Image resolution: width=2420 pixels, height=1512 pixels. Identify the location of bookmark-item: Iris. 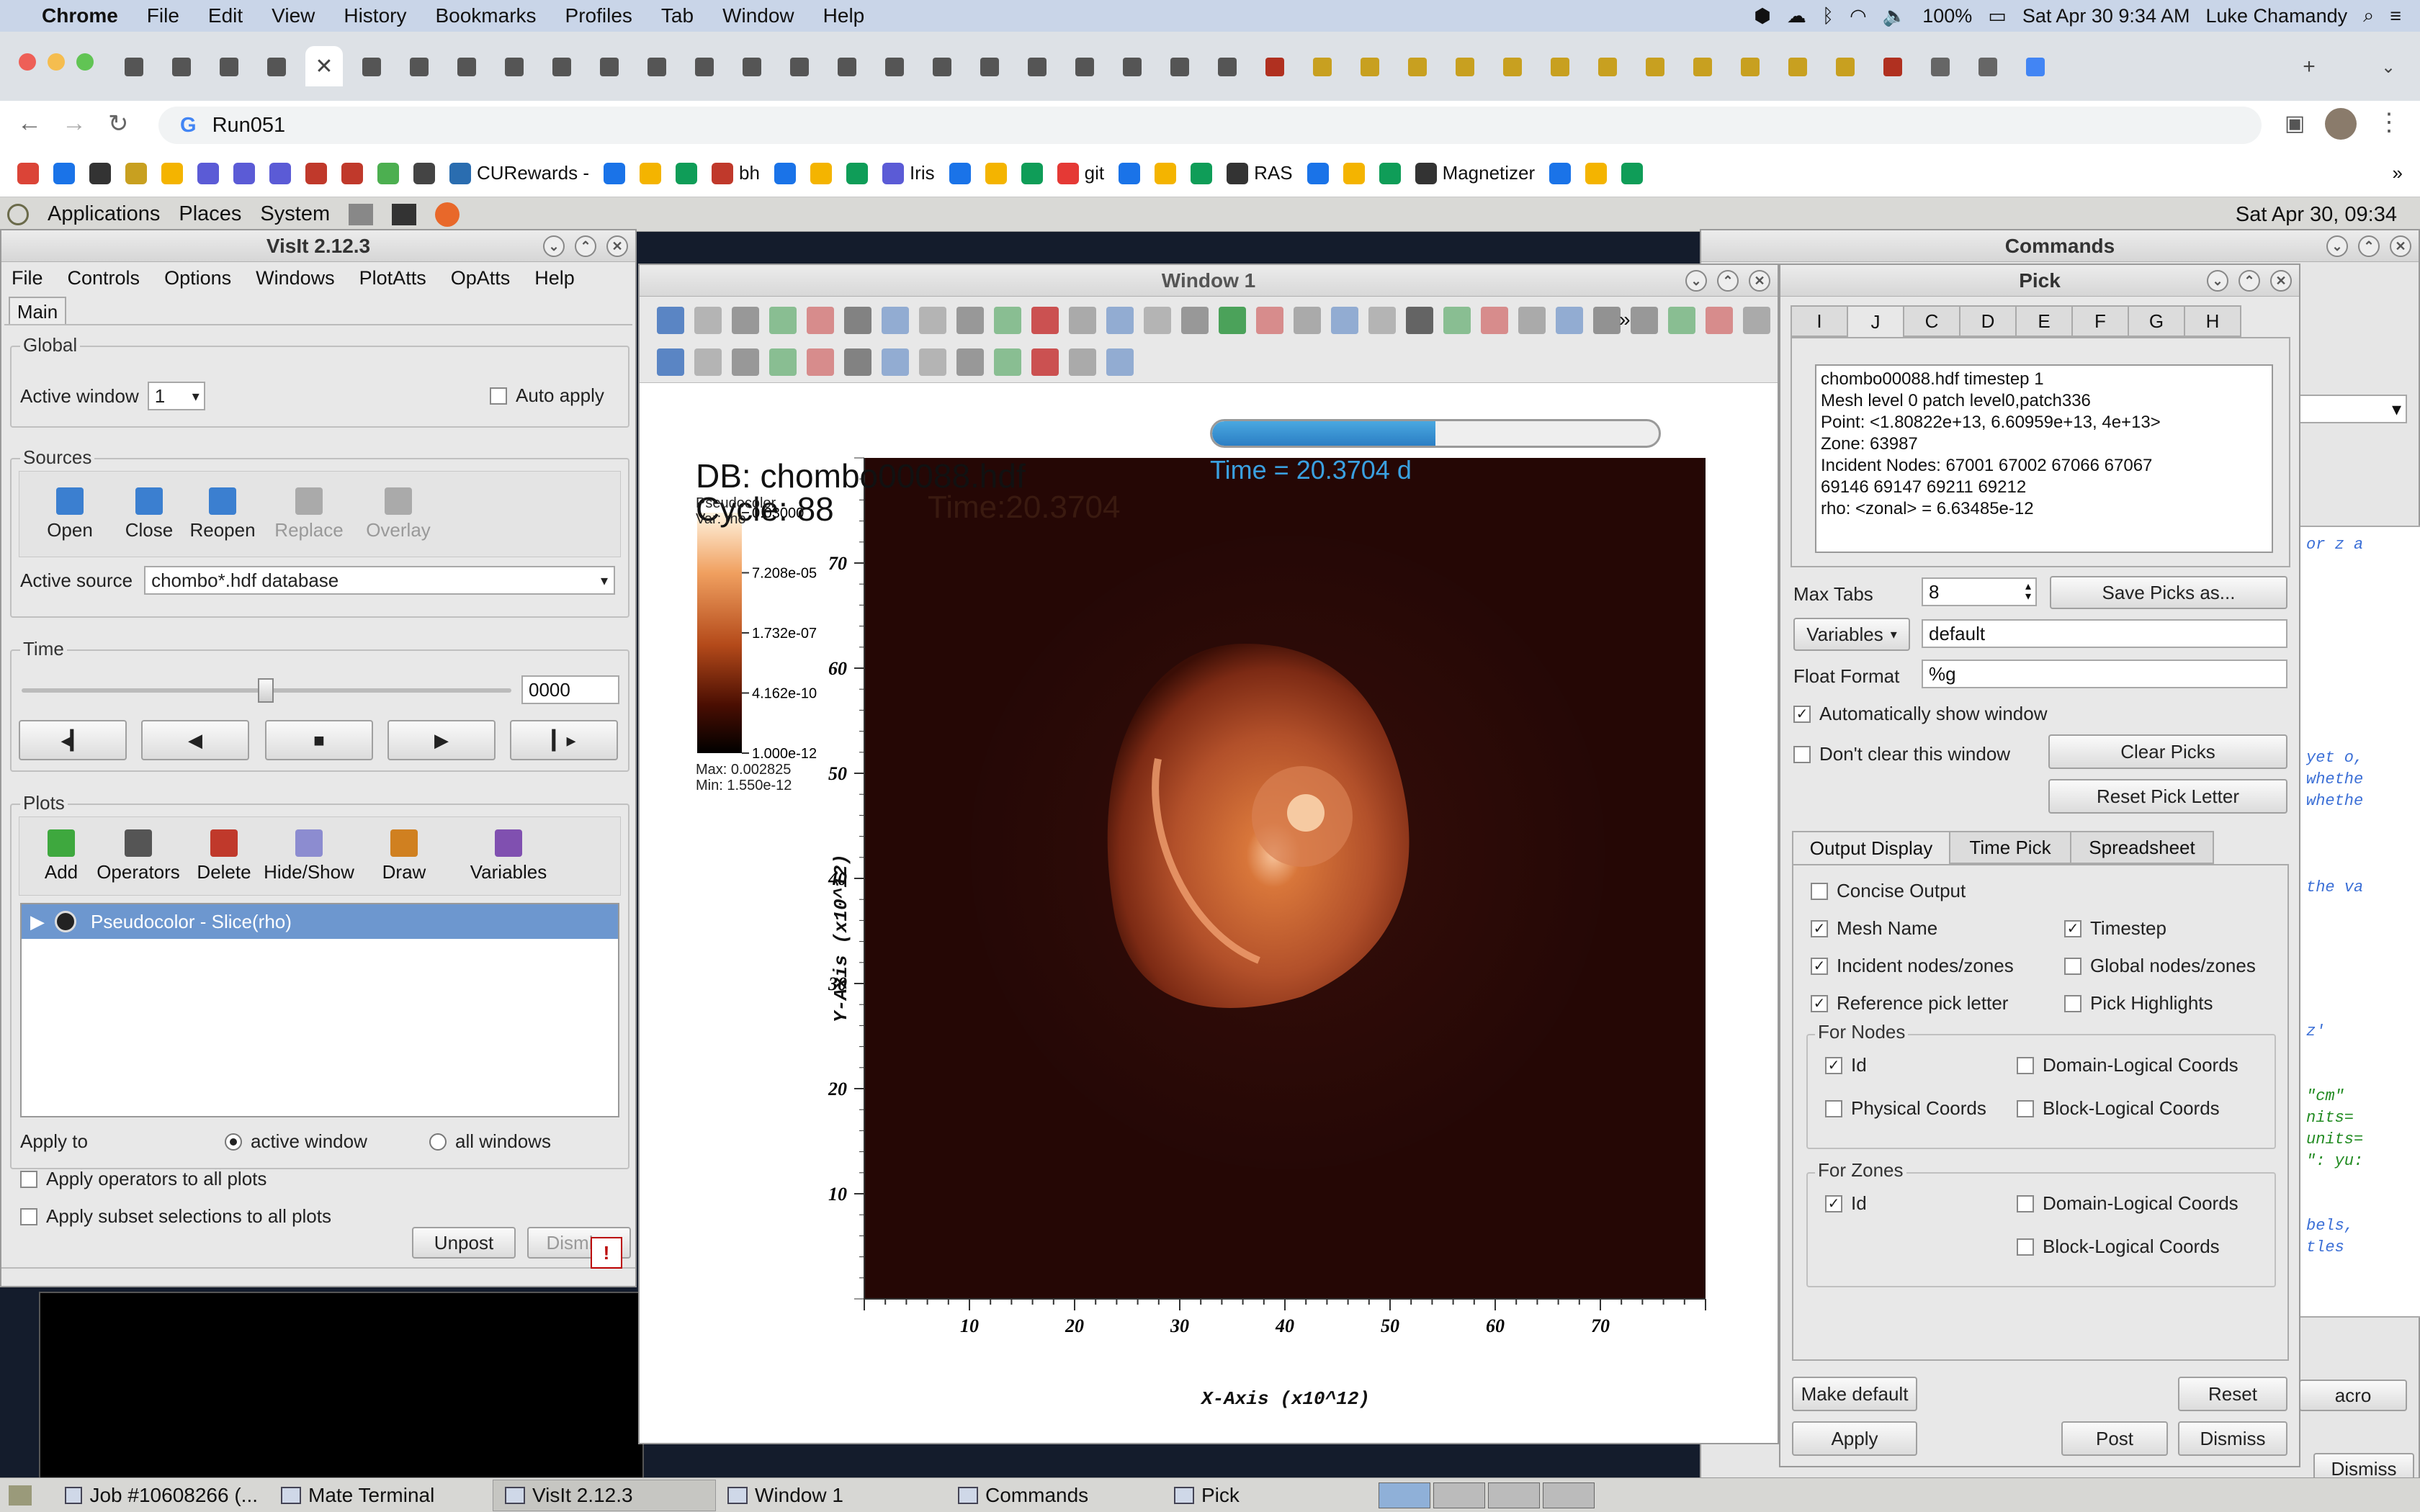
(909, 173).